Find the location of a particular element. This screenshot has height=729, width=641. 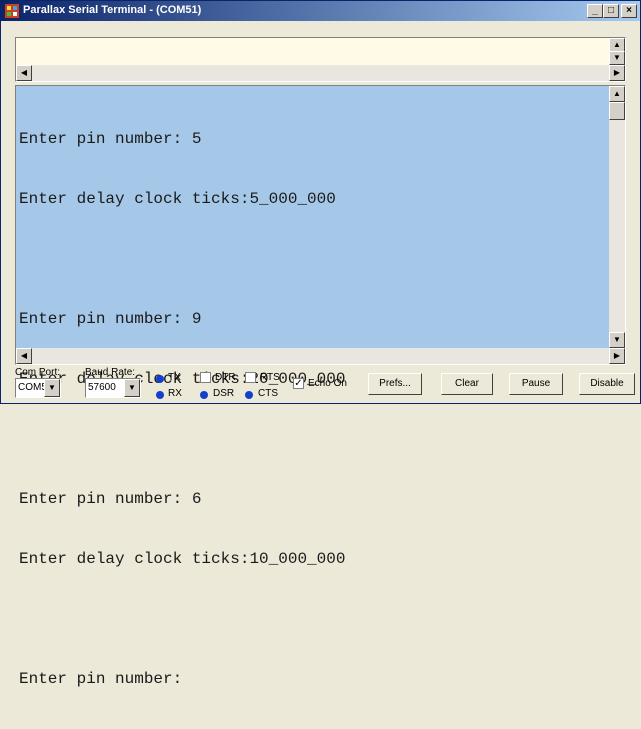

minimize-button: _ is located at coordinates (595, 11).